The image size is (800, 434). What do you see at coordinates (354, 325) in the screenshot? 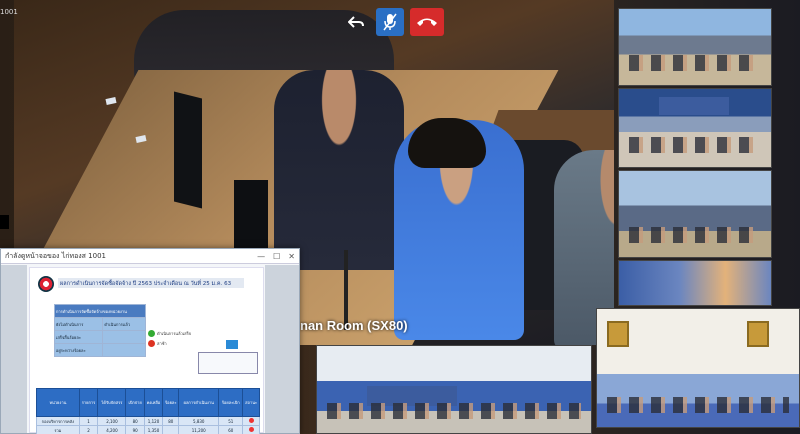
I see `room-label: nan Room (SX80)` at bounding box center [354, 325].